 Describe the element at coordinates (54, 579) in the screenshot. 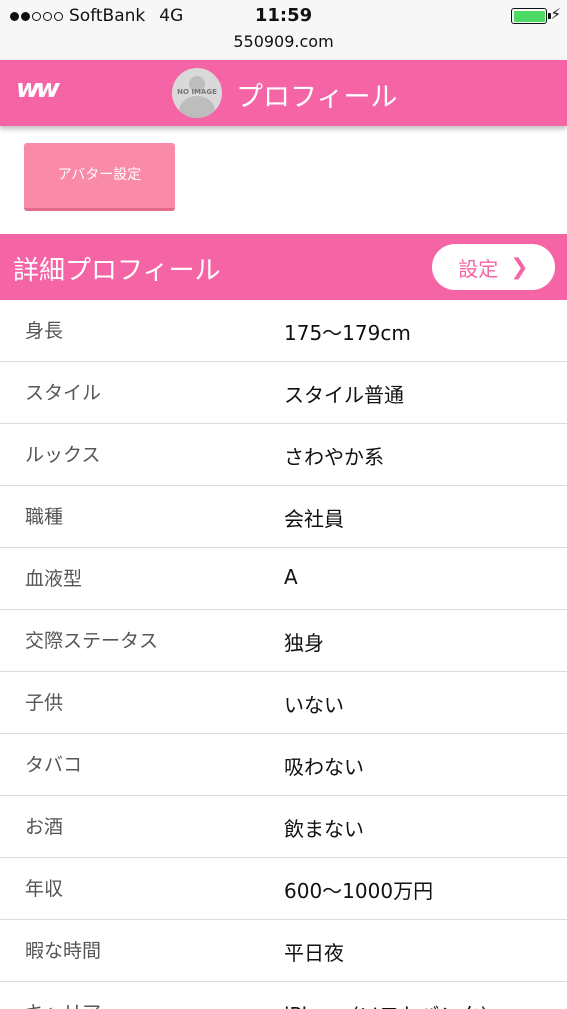

I see `row-label: 血液型` at that location.